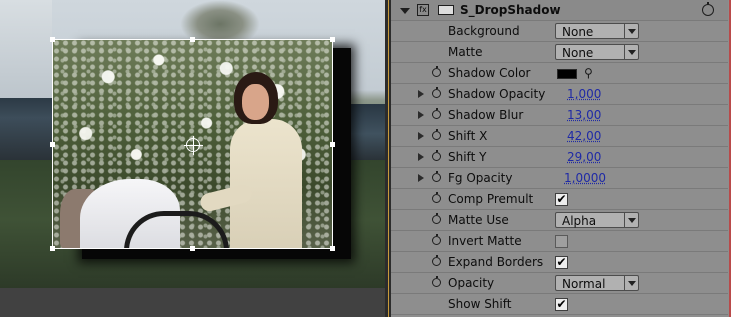  Describe the element at coordinates (585, 178) in the screenshot. I see `fg-opacity-value: 1,0000` at that location.